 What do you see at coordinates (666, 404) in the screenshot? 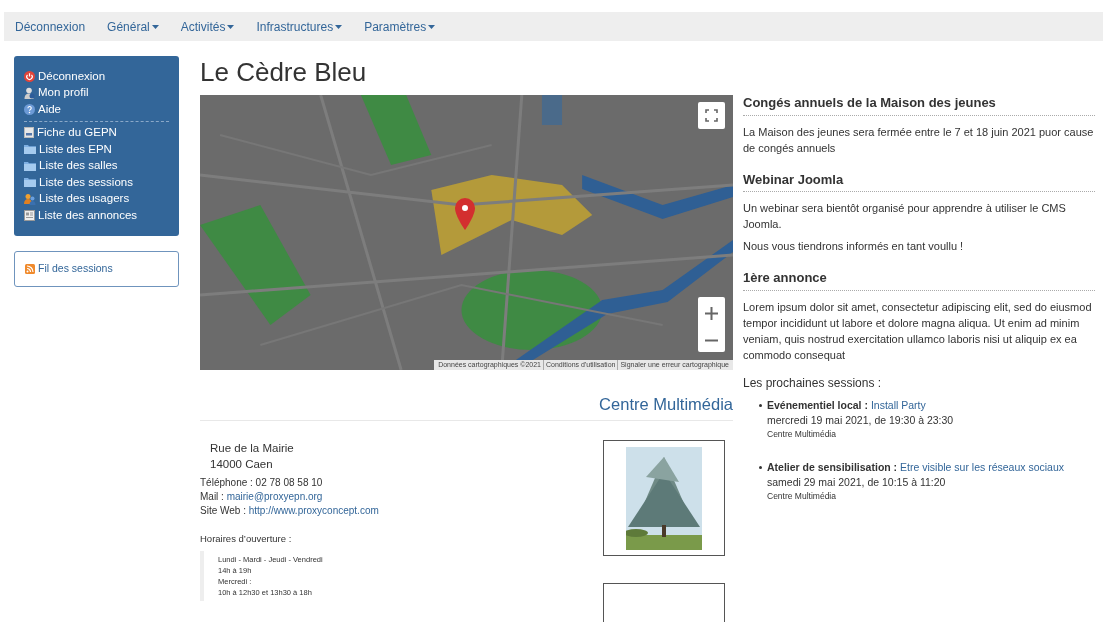
I see `venue-name: Centre Multimédia` at bounding box center [666, 404].